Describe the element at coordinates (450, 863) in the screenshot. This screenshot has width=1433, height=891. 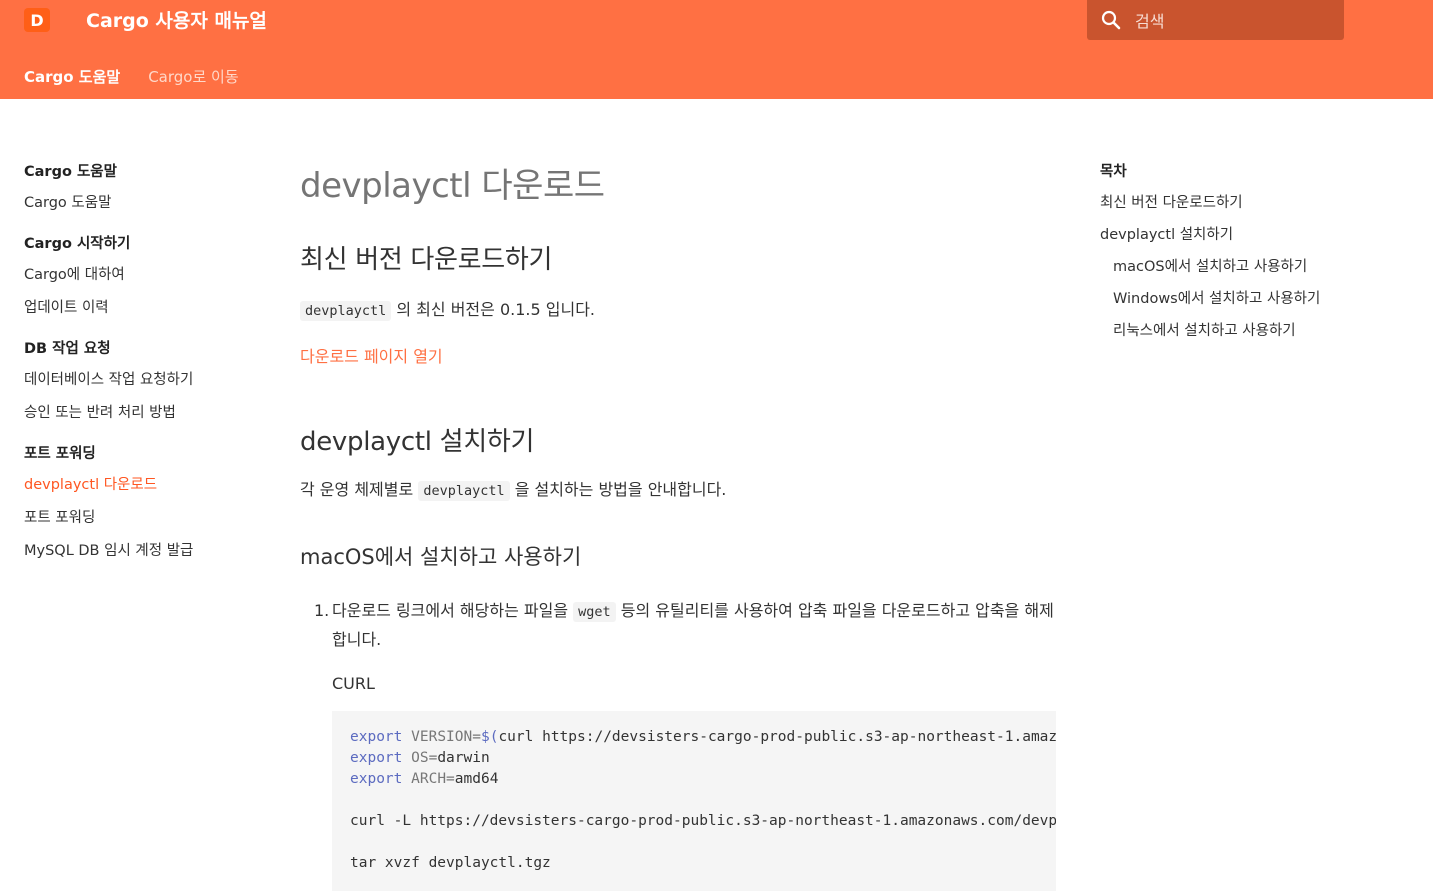
I see `code-text: tar xvzf devplayctl.tgz` at that location.